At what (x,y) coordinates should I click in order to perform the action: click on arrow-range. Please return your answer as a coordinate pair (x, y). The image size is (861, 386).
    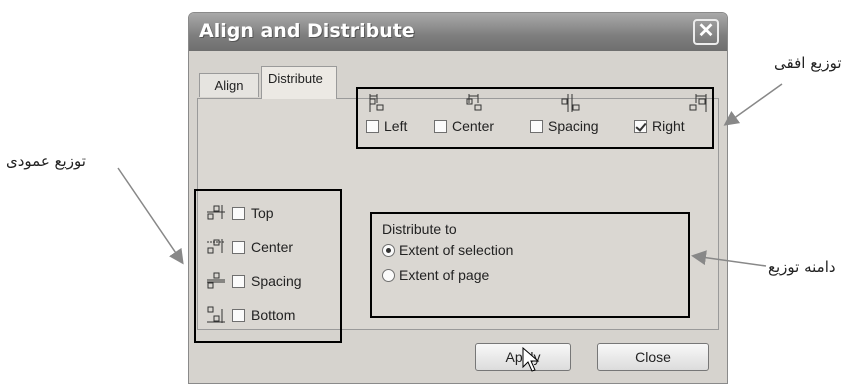
    Looking at the image, I should click on (729, 258).